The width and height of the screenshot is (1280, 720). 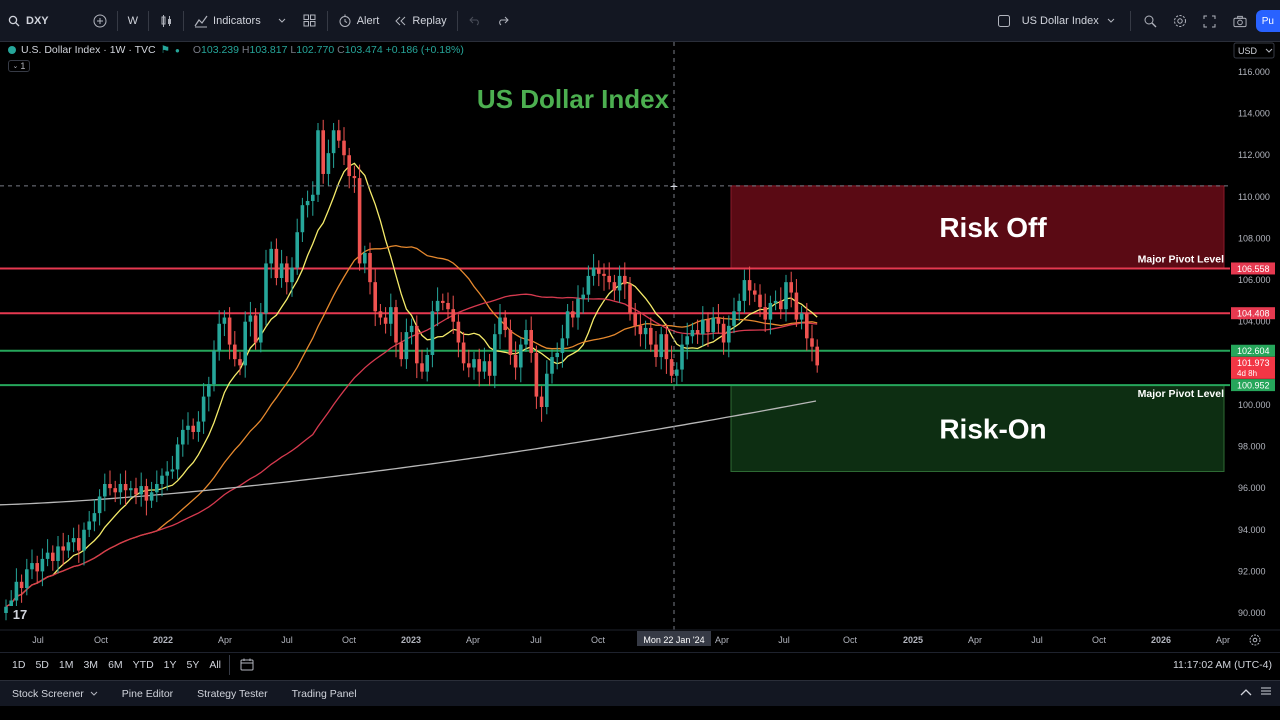 What do you see at coordinates (1181, 394) in the screenshot?
I see `pivot-label: Major Pivot Level` at bounding box center [1181, 394].